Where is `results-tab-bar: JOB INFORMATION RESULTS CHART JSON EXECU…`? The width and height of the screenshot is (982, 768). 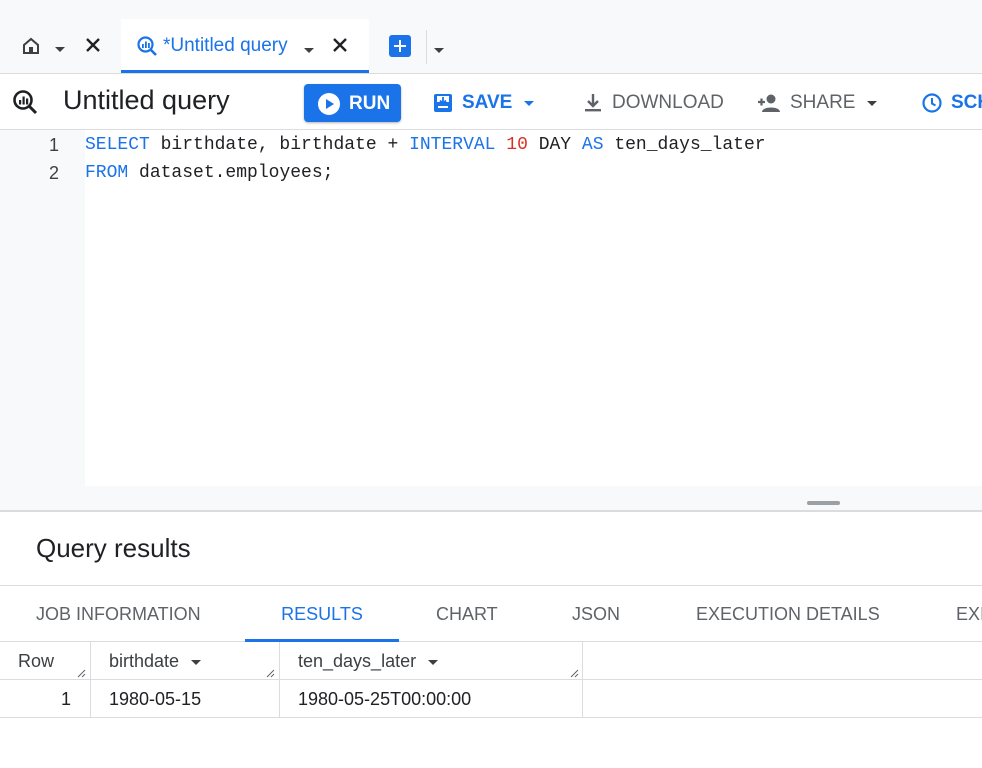
results-tab-bar: JOB INFORMATION RESULTS CHART JSON EXECU… is located at coordinates (491, 613).